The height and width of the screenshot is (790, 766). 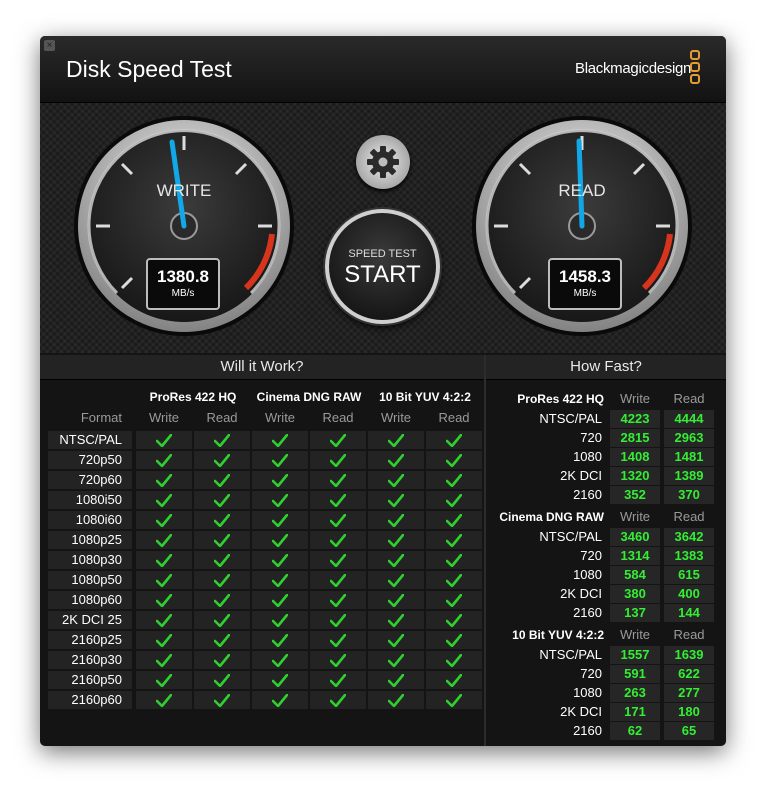 What do you see at coordinates (551, 517) in the screenshot?
I see `speed-group-header: Cinema DNG RAW` at bounding box center [551, 517].